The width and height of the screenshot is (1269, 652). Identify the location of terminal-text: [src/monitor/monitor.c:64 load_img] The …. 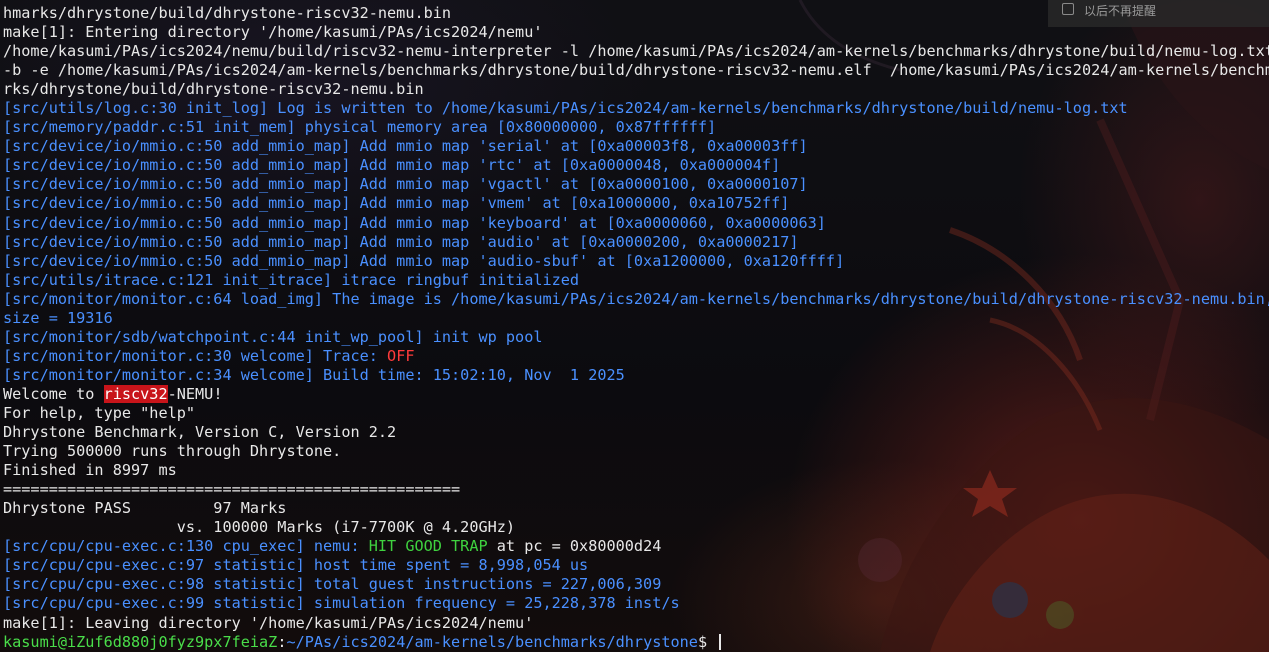
(636, 298).